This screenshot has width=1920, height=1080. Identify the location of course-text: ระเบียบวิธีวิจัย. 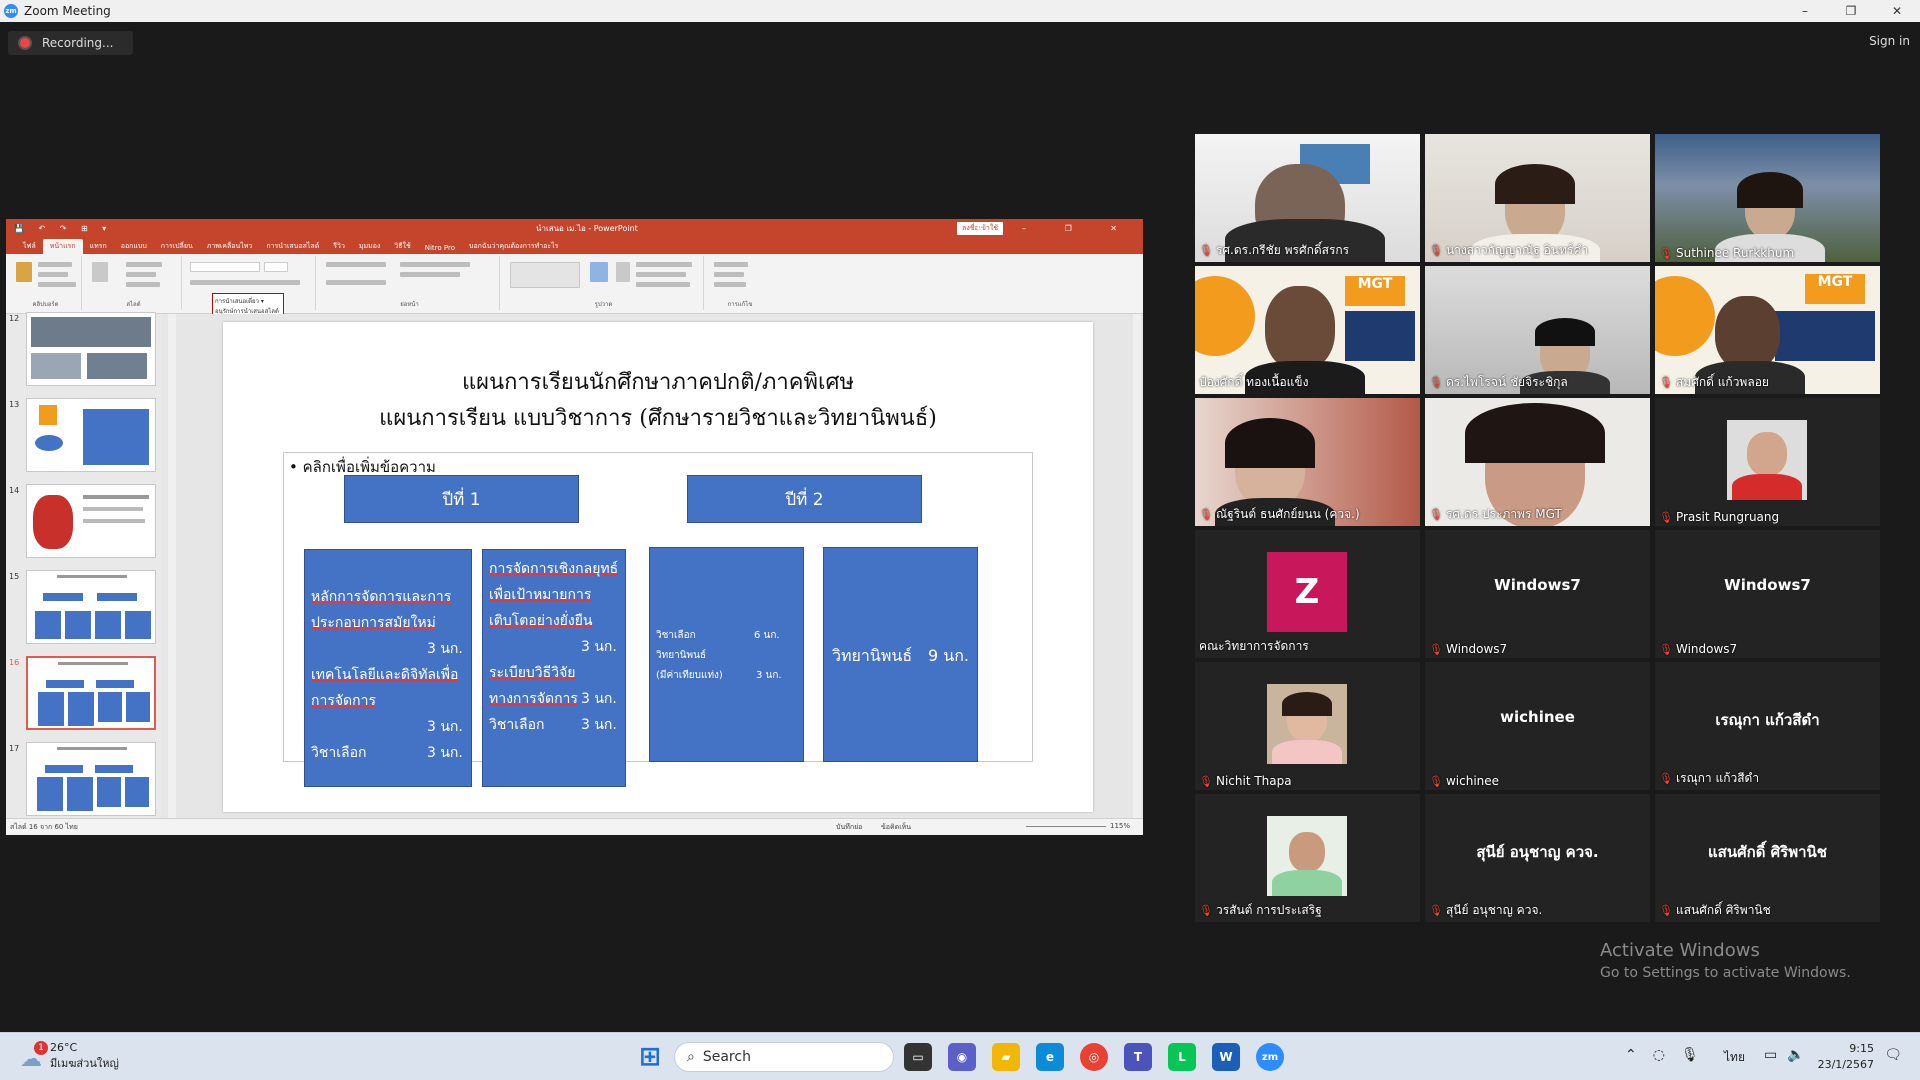
(532, 673).